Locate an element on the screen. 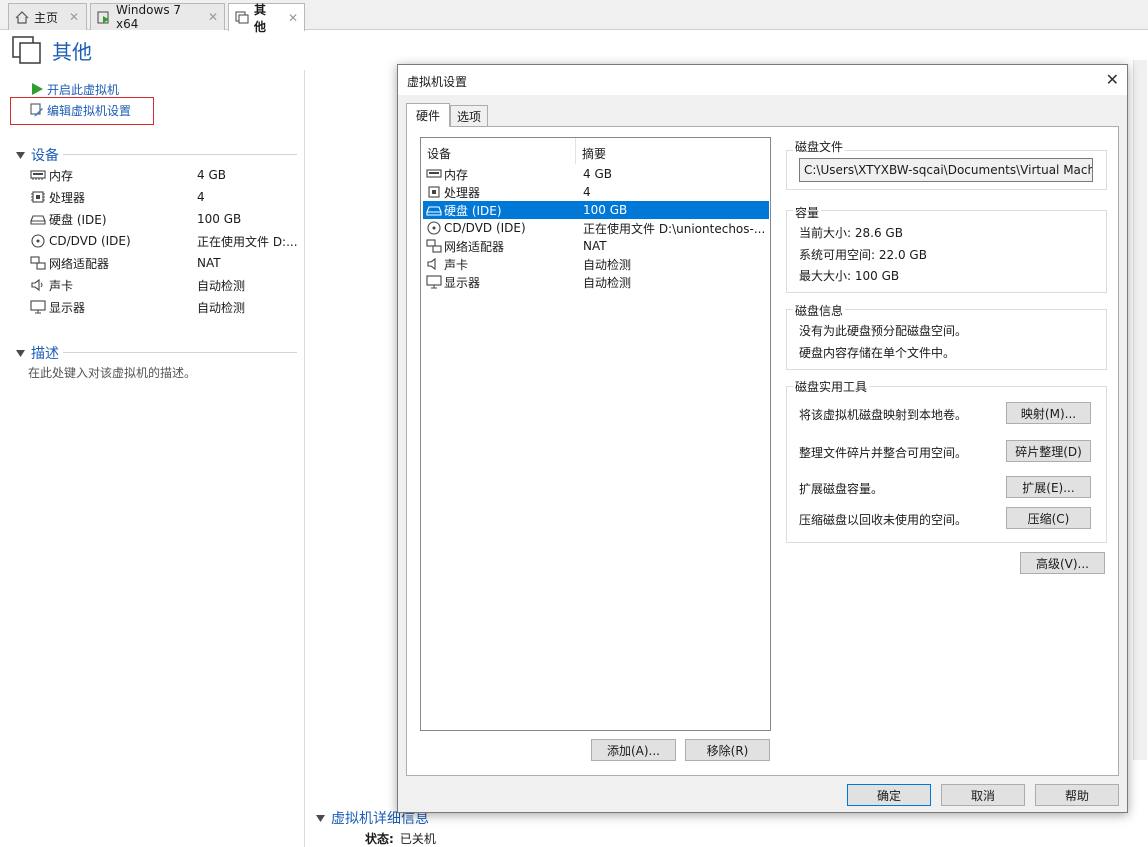  device-summary: 4 is located at coordinates (587, 192).